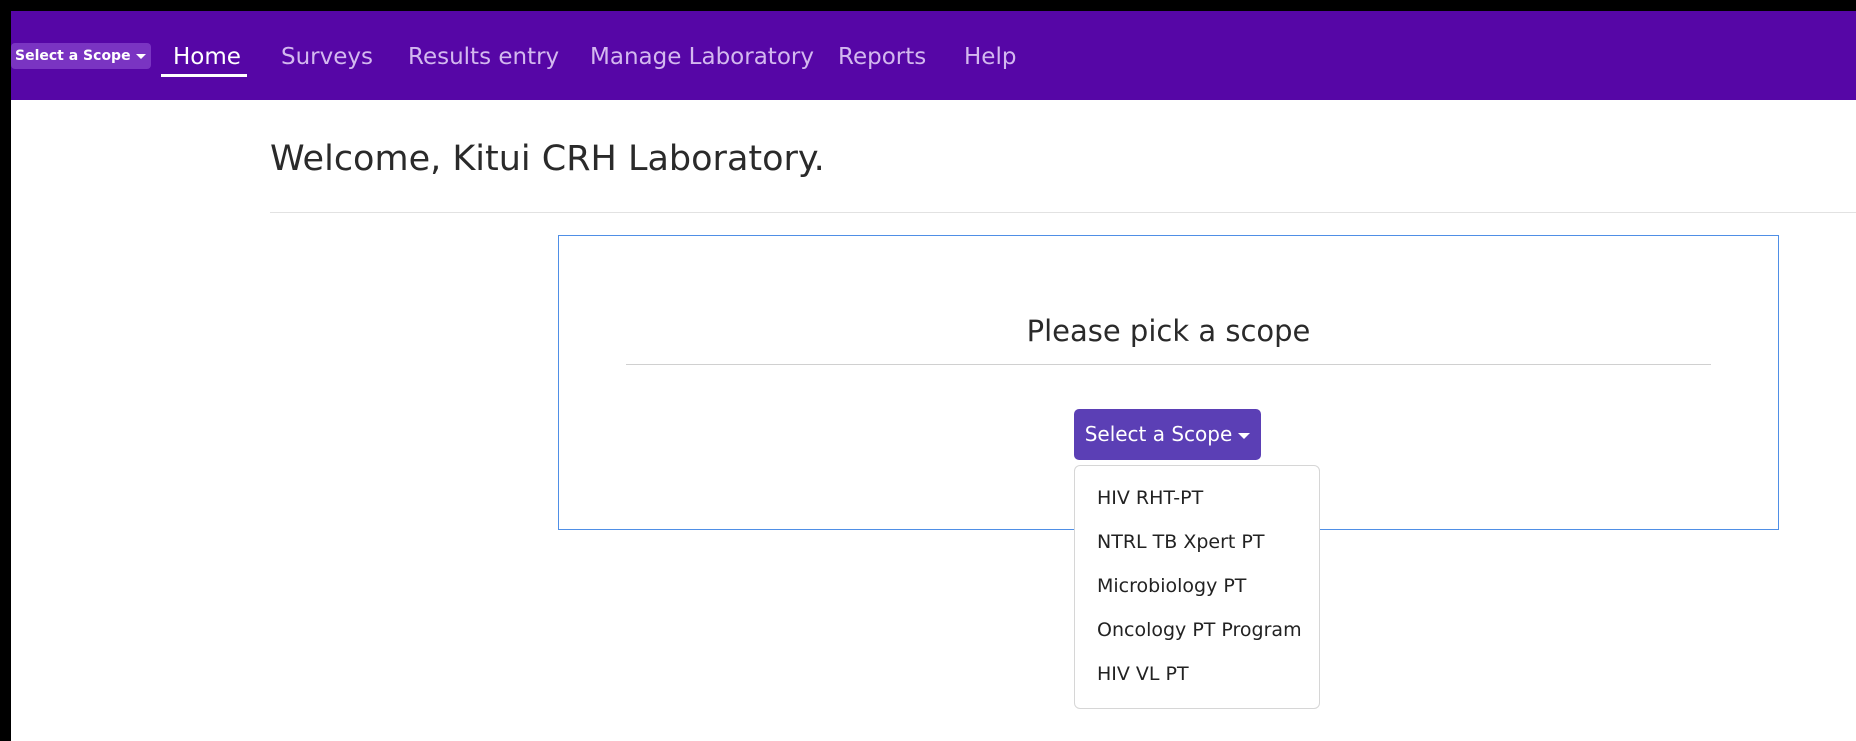 The image size is (1856, 741). Describe the element at coordinates (1168, 364) in the screenshot. I see `card-divider` at that location.